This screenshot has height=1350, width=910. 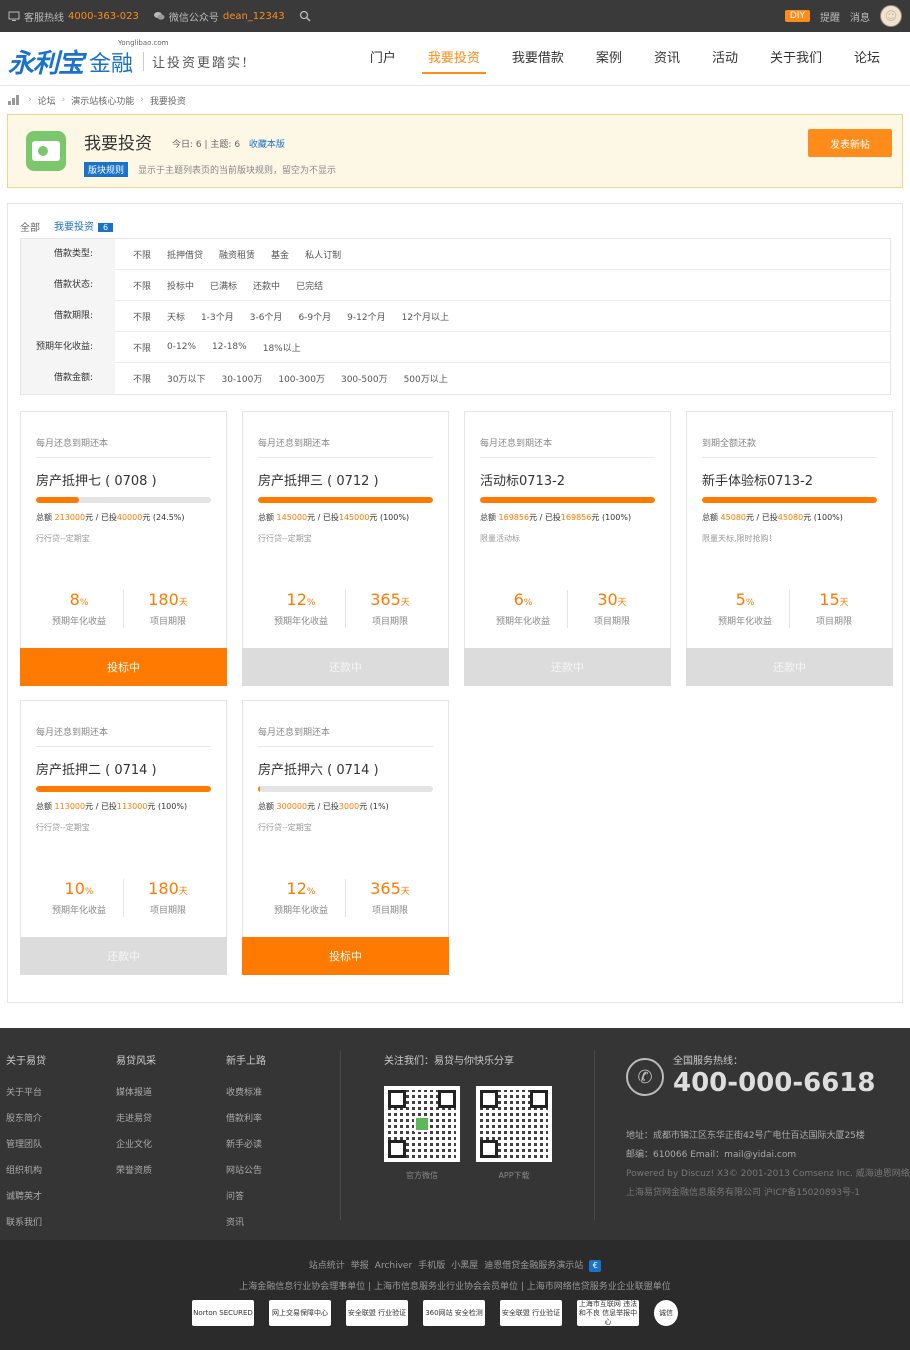 I want to click on footer-bottom-link: 站点统计, so click(x=327, y=1266).